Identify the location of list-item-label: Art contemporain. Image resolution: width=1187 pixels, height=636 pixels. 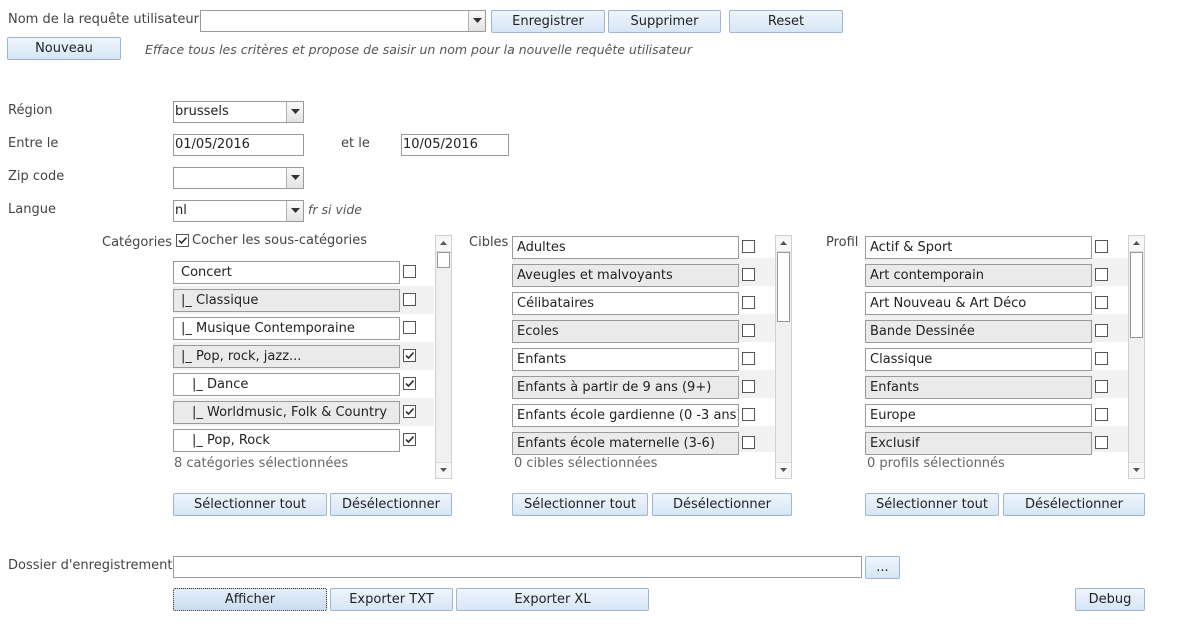
(927, 275).